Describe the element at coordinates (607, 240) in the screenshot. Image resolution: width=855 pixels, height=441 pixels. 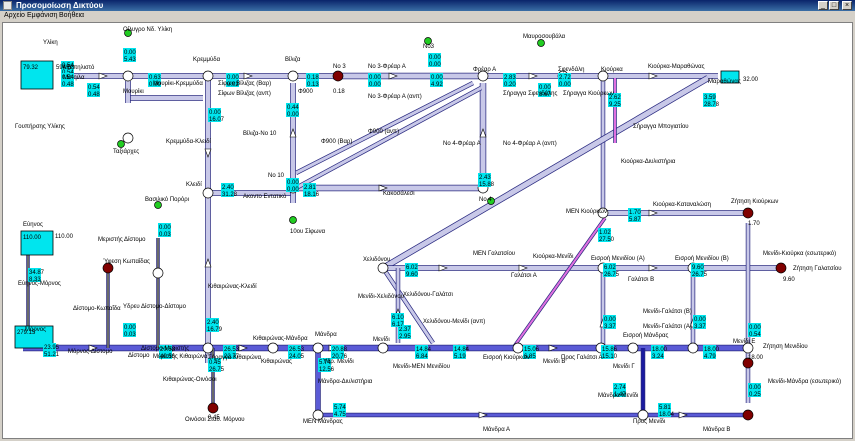
I see `value-head: 27.50` at that location.